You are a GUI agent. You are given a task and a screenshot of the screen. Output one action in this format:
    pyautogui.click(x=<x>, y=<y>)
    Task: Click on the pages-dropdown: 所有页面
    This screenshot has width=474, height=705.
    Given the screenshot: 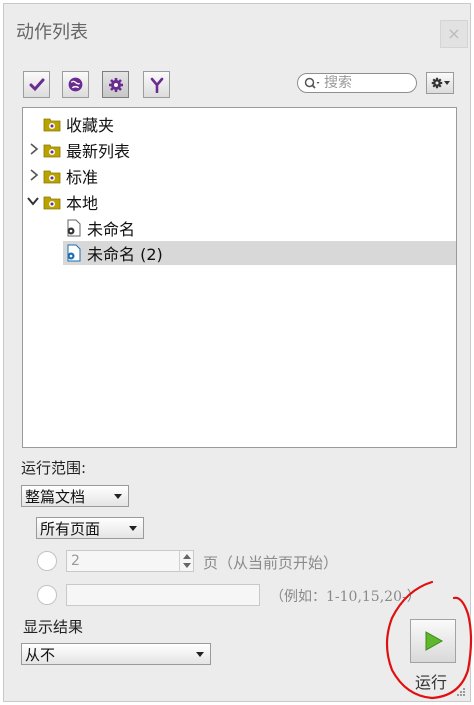 What is the action you would take?
    pyautogui.click(x=90, y=528)
    